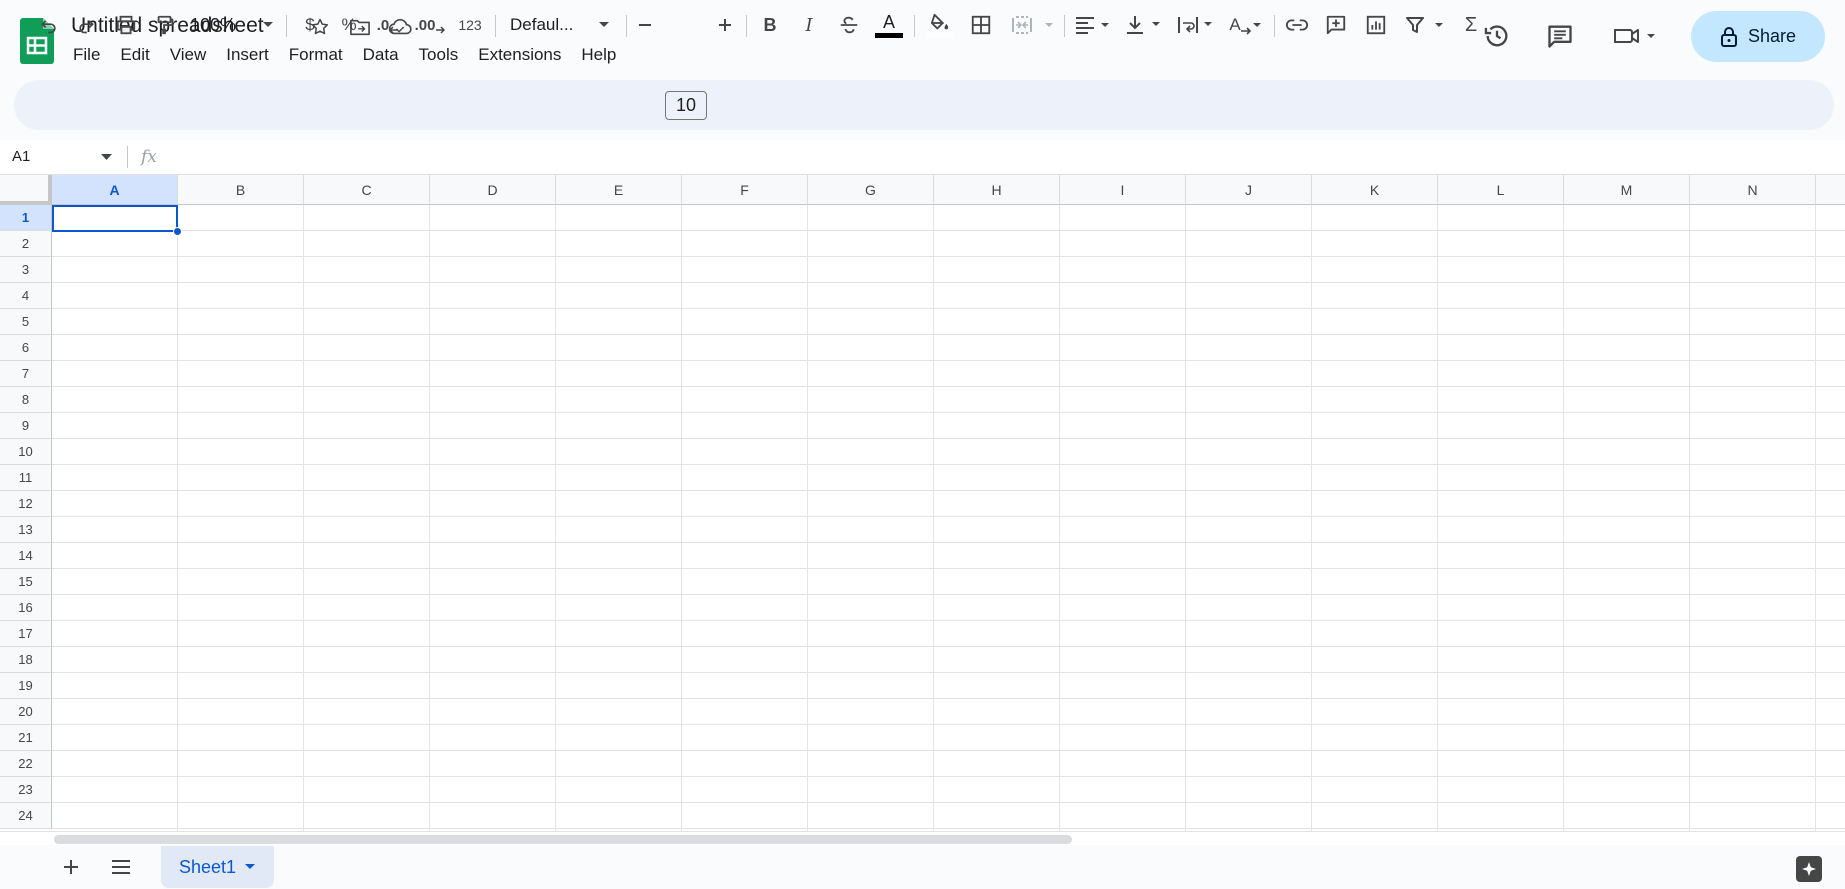 Image resolution: width=1845 pixels, height=889 pixels. I want to click on menu-file: File, so click(86, 55).